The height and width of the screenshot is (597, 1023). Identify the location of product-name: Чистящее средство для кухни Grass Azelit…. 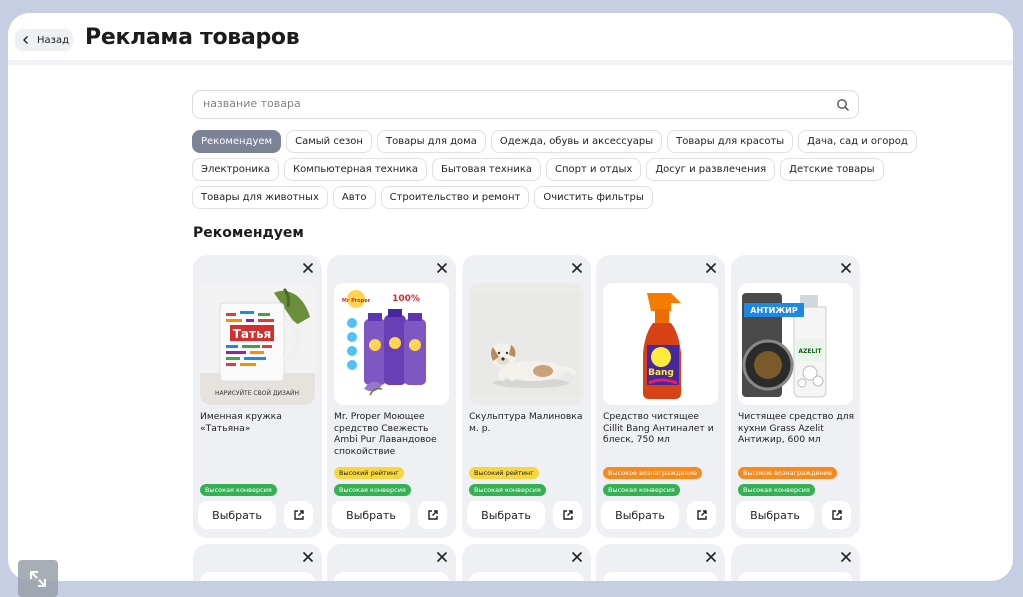
(796, 428).